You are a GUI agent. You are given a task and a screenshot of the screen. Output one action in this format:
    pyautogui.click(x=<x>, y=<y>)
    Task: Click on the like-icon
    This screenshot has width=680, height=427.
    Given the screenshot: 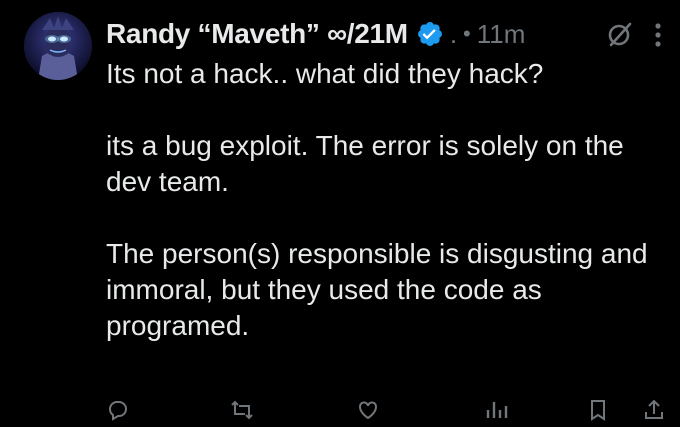 What is the action you would take?
    pyautogui.click(x=368, y=410)
    